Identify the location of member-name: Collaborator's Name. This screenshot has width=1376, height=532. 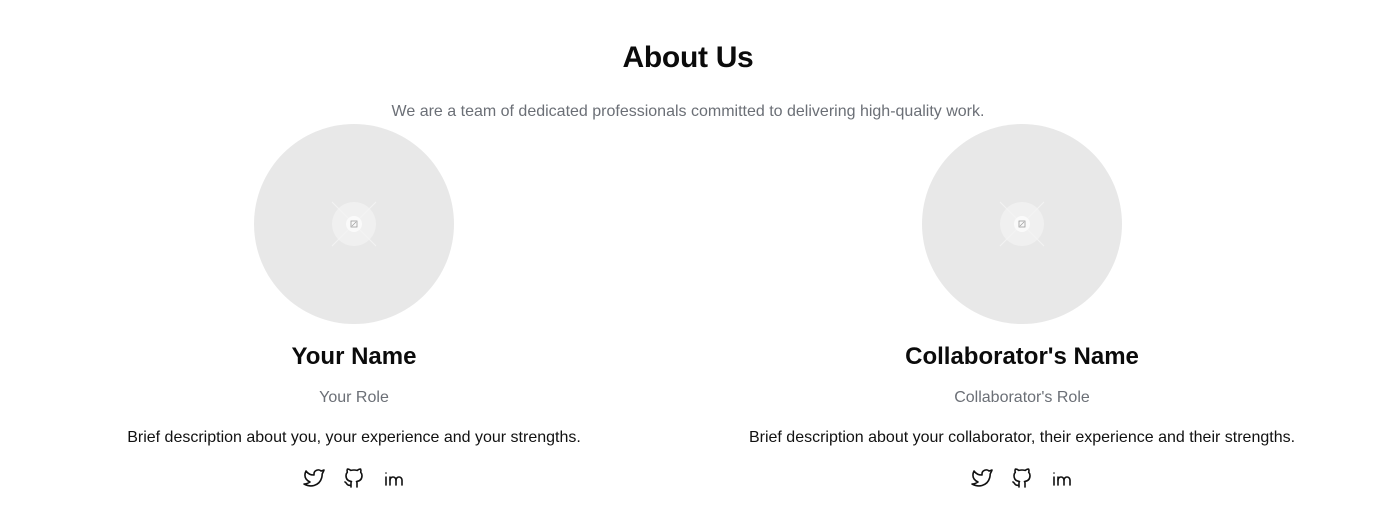
(1022, 356).